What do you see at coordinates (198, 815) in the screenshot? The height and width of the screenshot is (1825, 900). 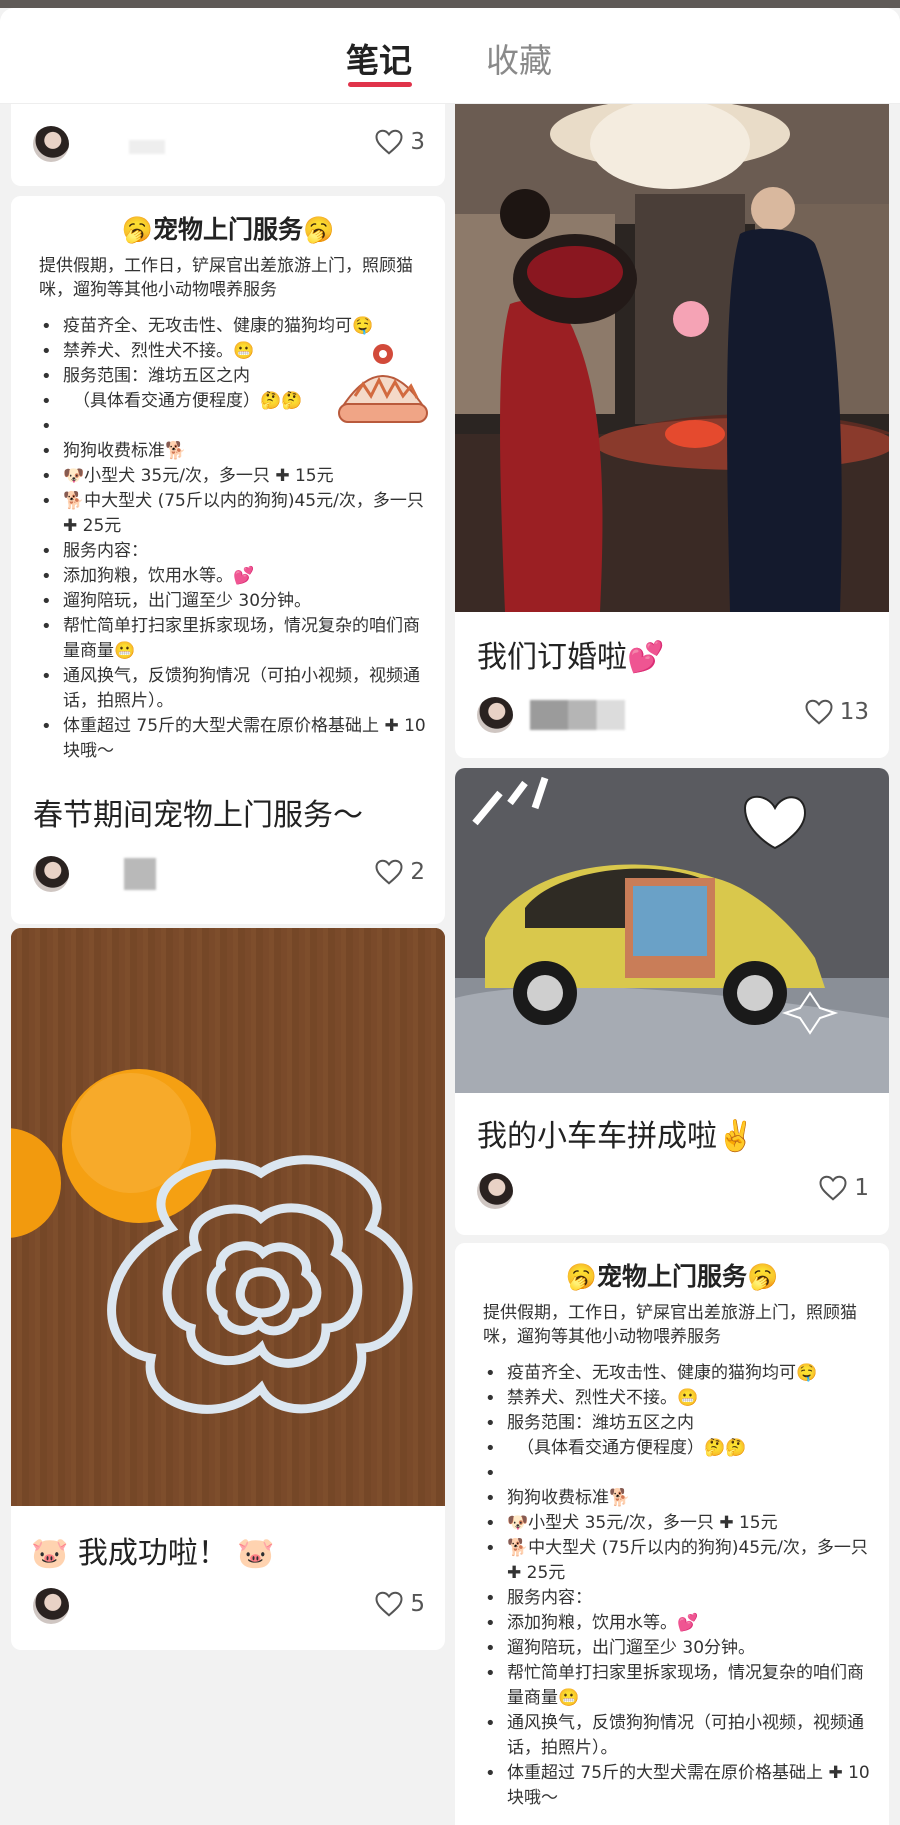 I see `note-title: 春节期间宠物上门服务～` at bounding box center [198, 815].